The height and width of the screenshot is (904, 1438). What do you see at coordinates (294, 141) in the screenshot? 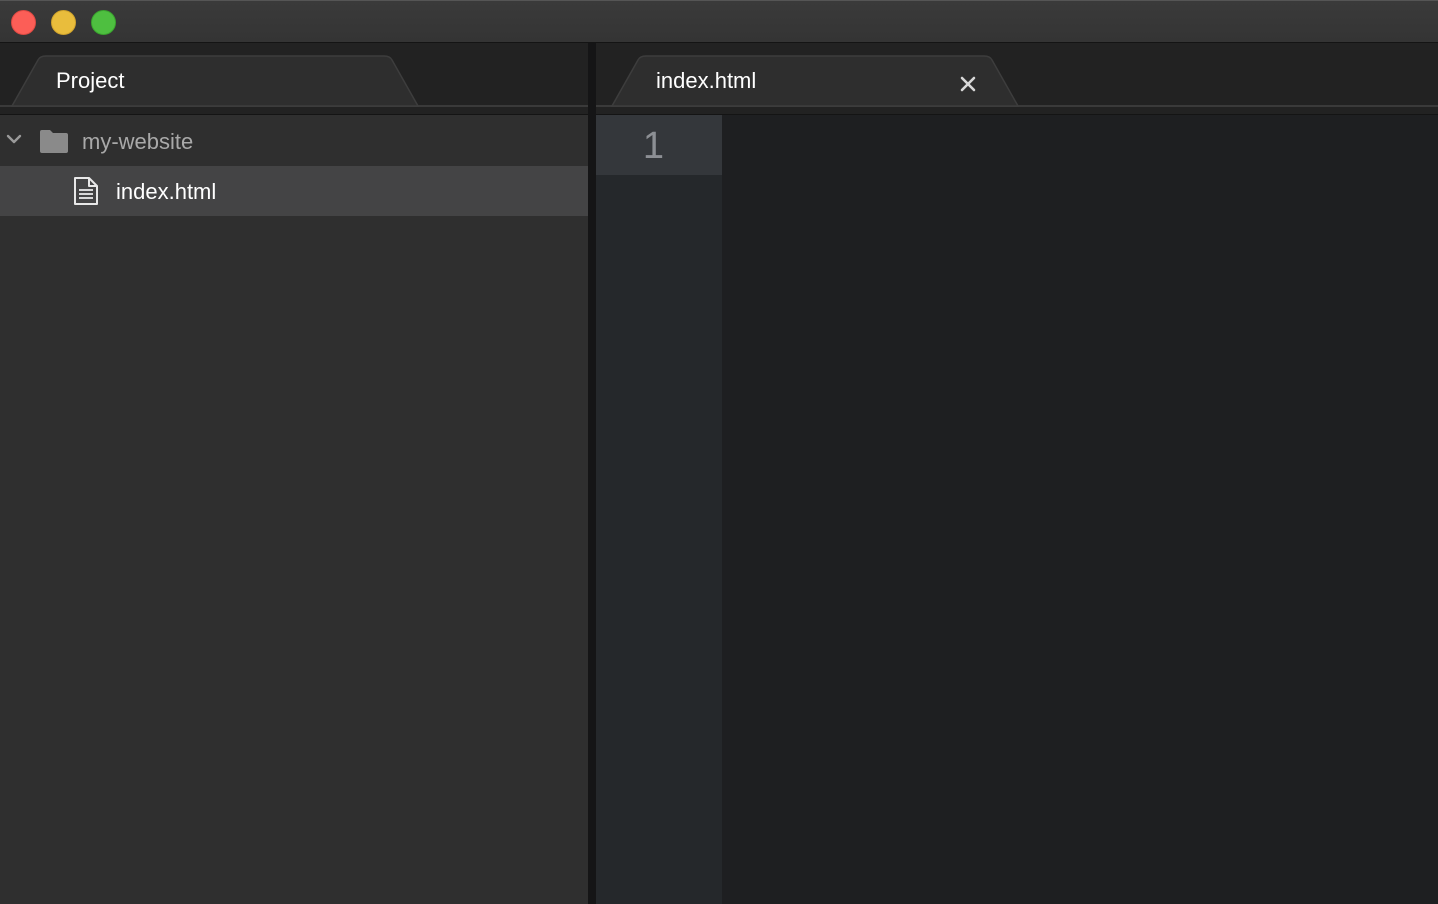
I see `tree-folder-row: my-website` at bounding box center [294, 141].